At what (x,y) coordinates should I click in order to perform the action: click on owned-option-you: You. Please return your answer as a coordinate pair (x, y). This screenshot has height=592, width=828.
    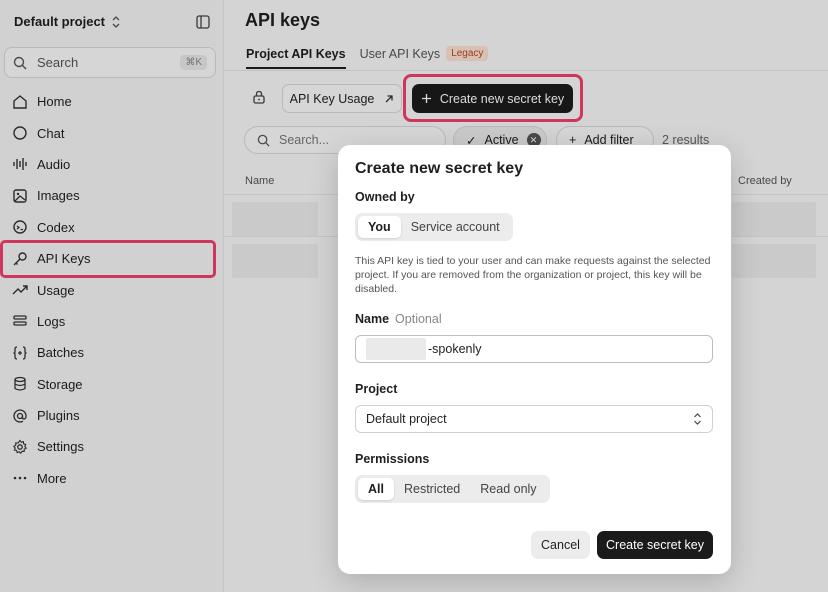
    Looking at the image, I should click on (379, 227).